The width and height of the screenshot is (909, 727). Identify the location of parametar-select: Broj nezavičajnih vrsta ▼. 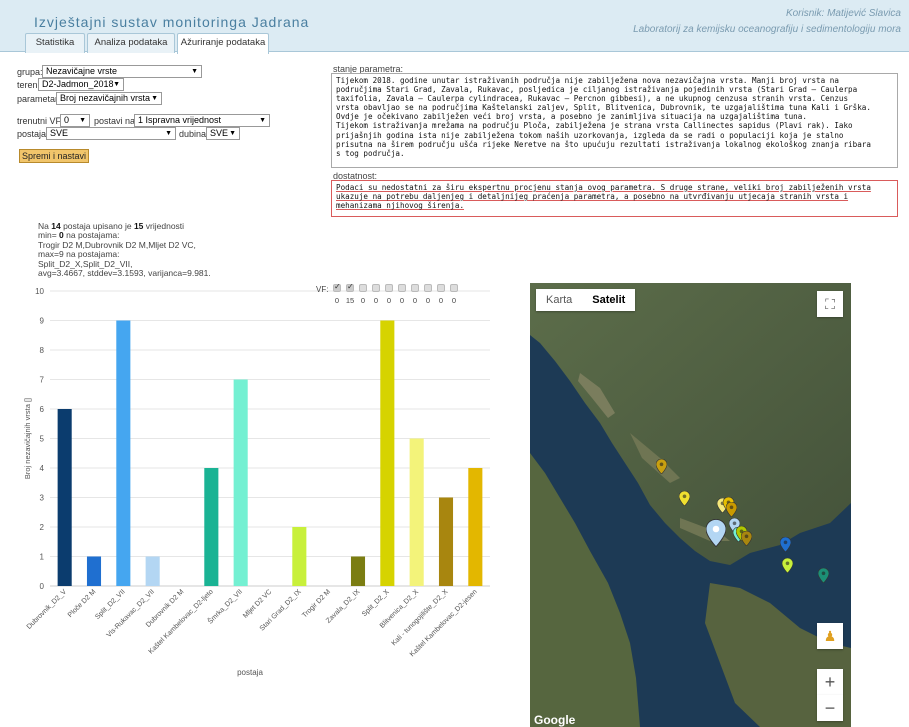
(109, 98).